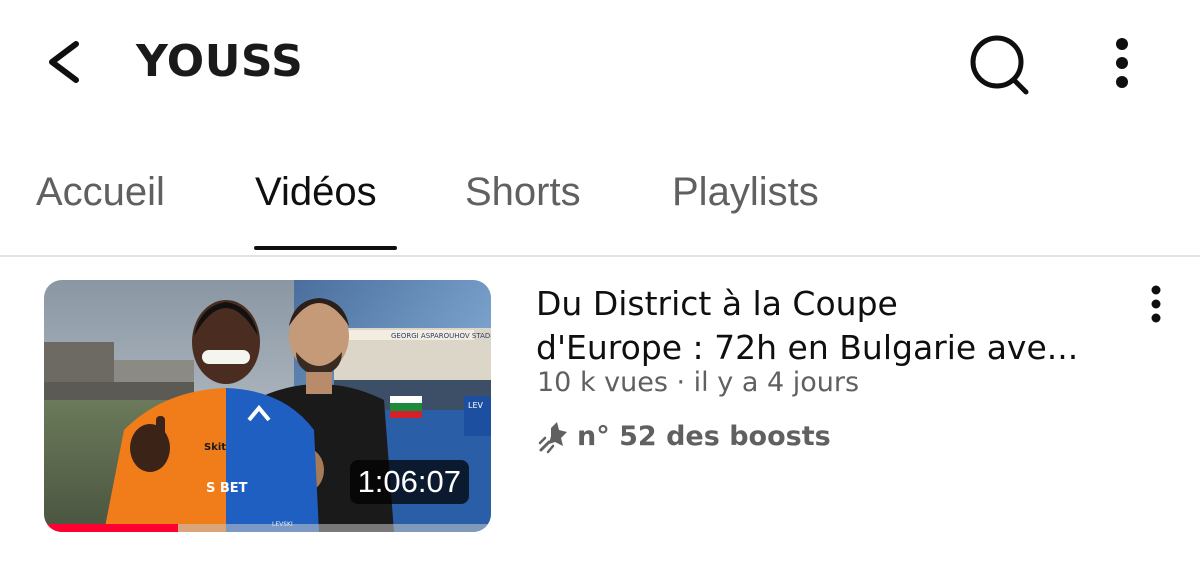 The height and width of the screenshot is (585, 1200). What do you see at coordinates (316, 192) in the screenshot?
I see `tab-videos: Vidéos` at bounding box center [316, 192].